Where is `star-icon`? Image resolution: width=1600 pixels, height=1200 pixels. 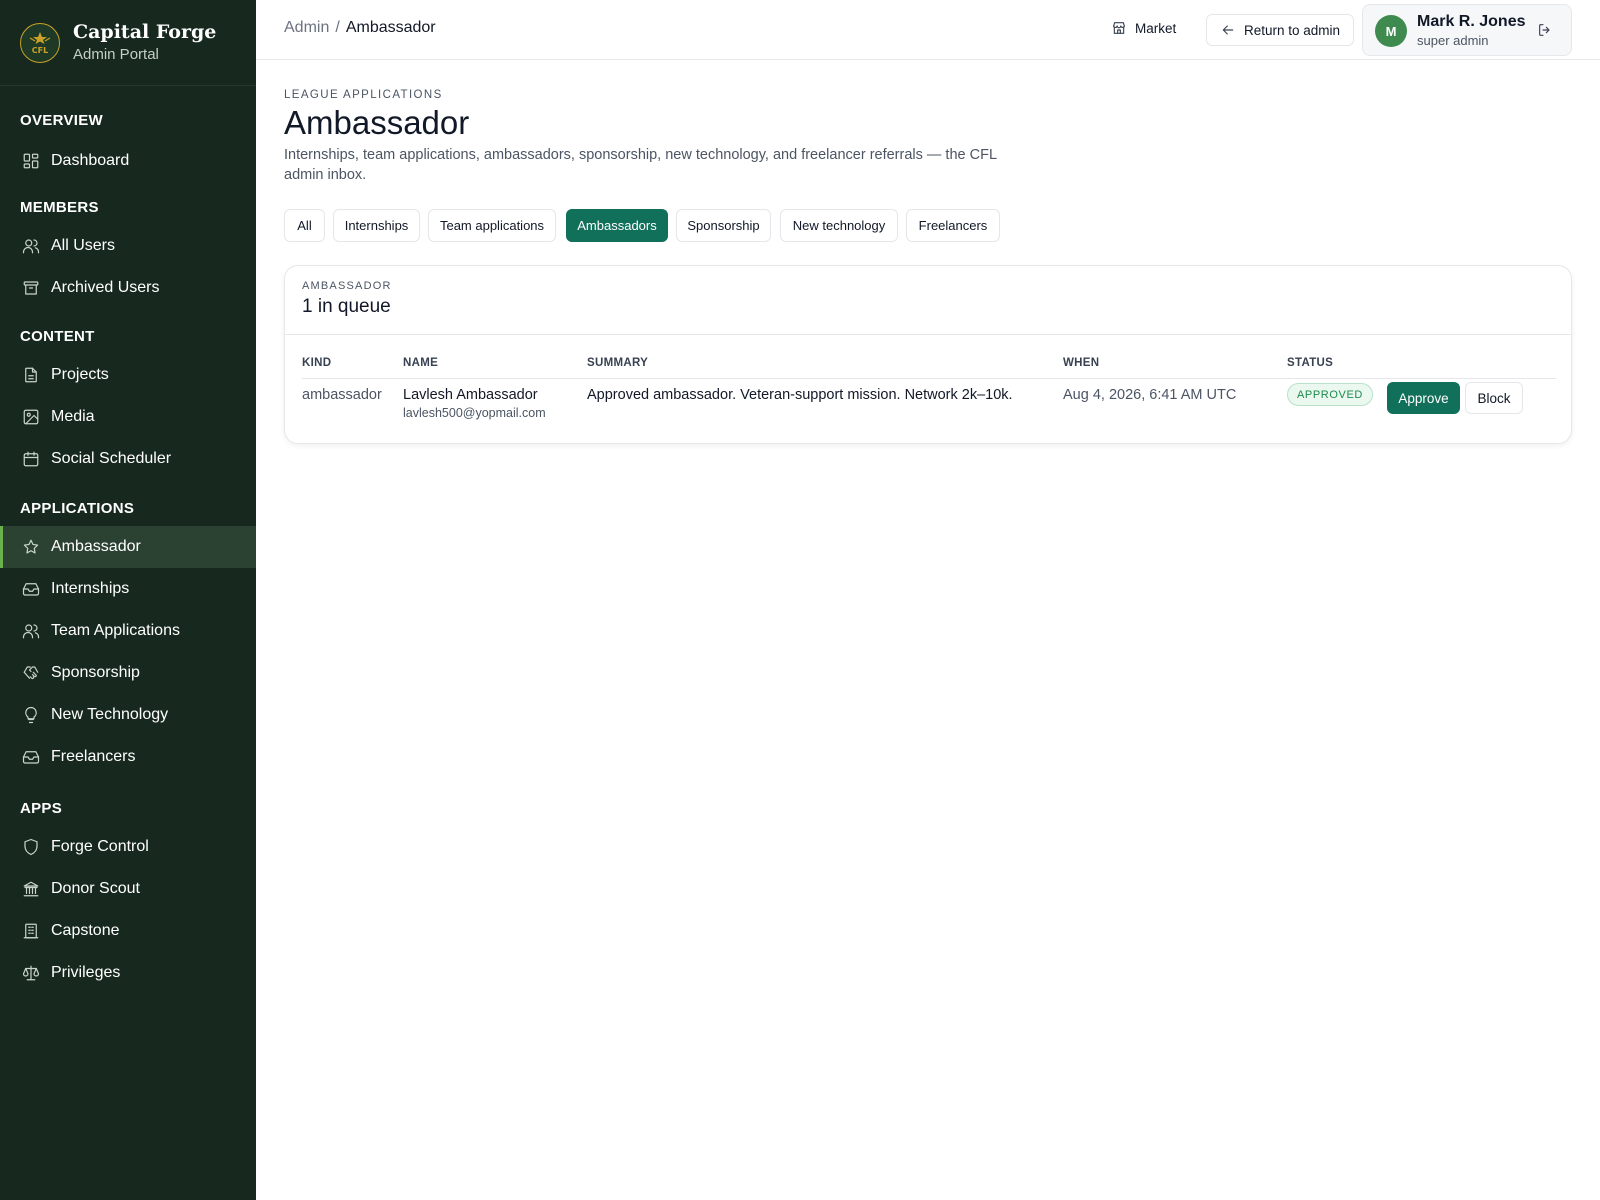 star-icon is located at coordinates (31, 546).